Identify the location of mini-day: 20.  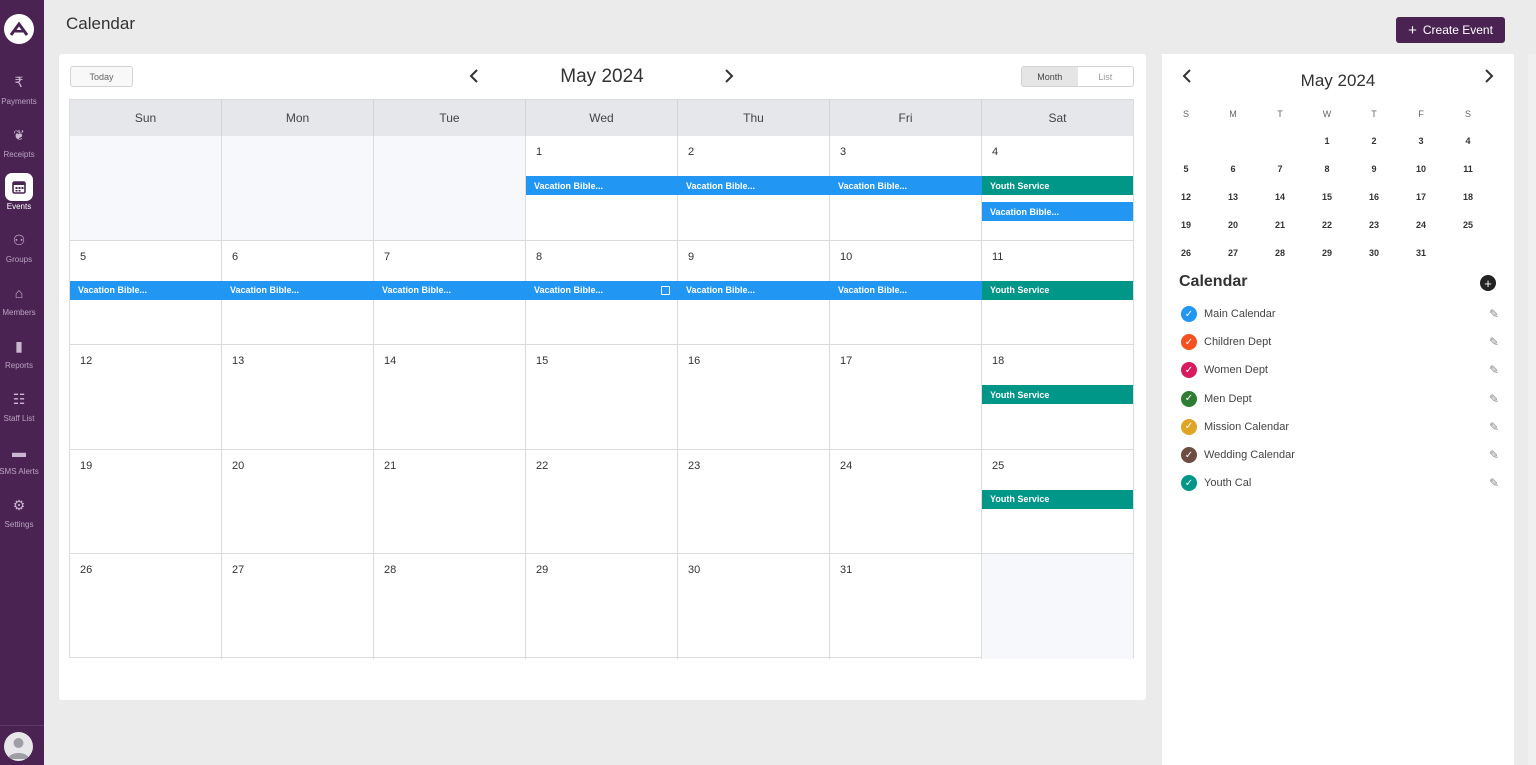
(1233, 225).